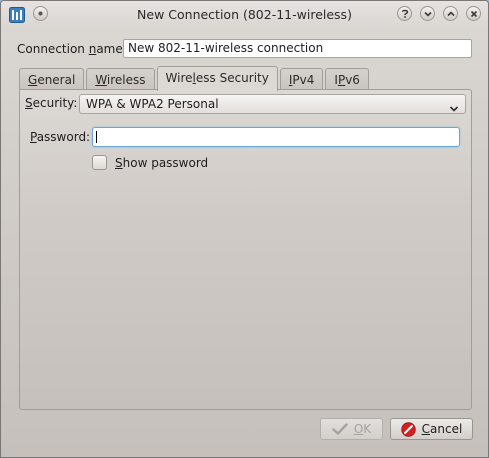 The height and width of the screenshot is (458, 489). Describe the element at coordinates (362, 429) in the screenshot. I see `ok-button-label: OK` at that location.